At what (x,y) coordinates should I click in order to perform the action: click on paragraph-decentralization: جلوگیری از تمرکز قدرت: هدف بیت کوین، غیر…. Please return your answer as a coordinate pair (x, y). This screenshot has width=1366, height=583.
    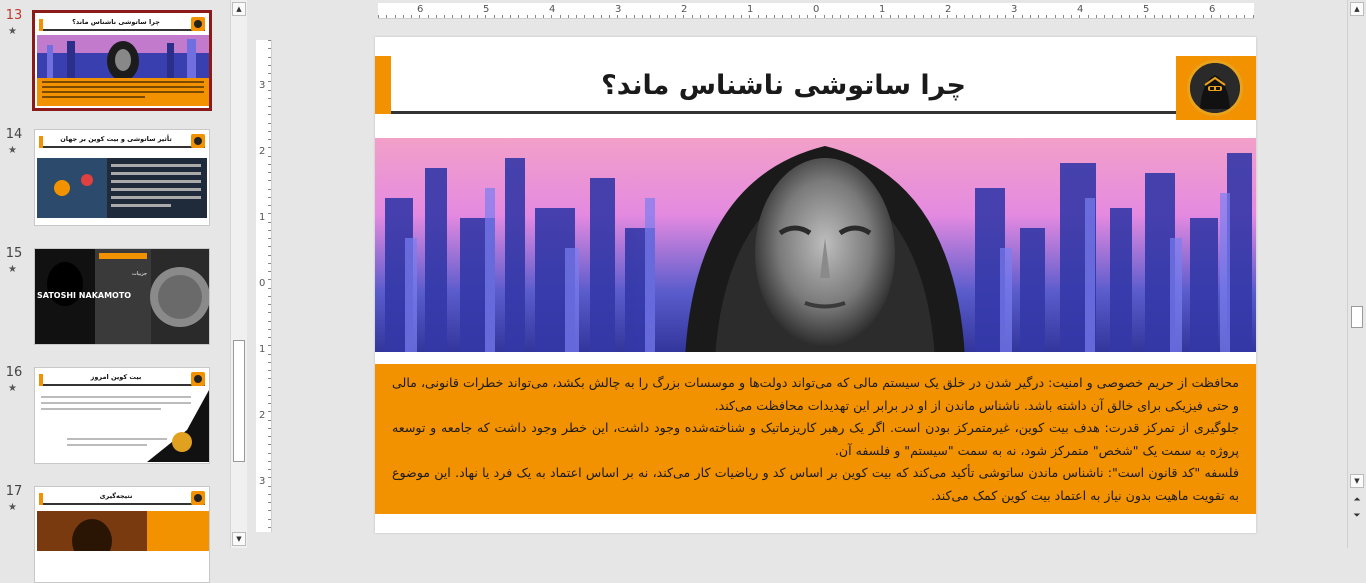
    Looking at the image, I should click on (815, 439).